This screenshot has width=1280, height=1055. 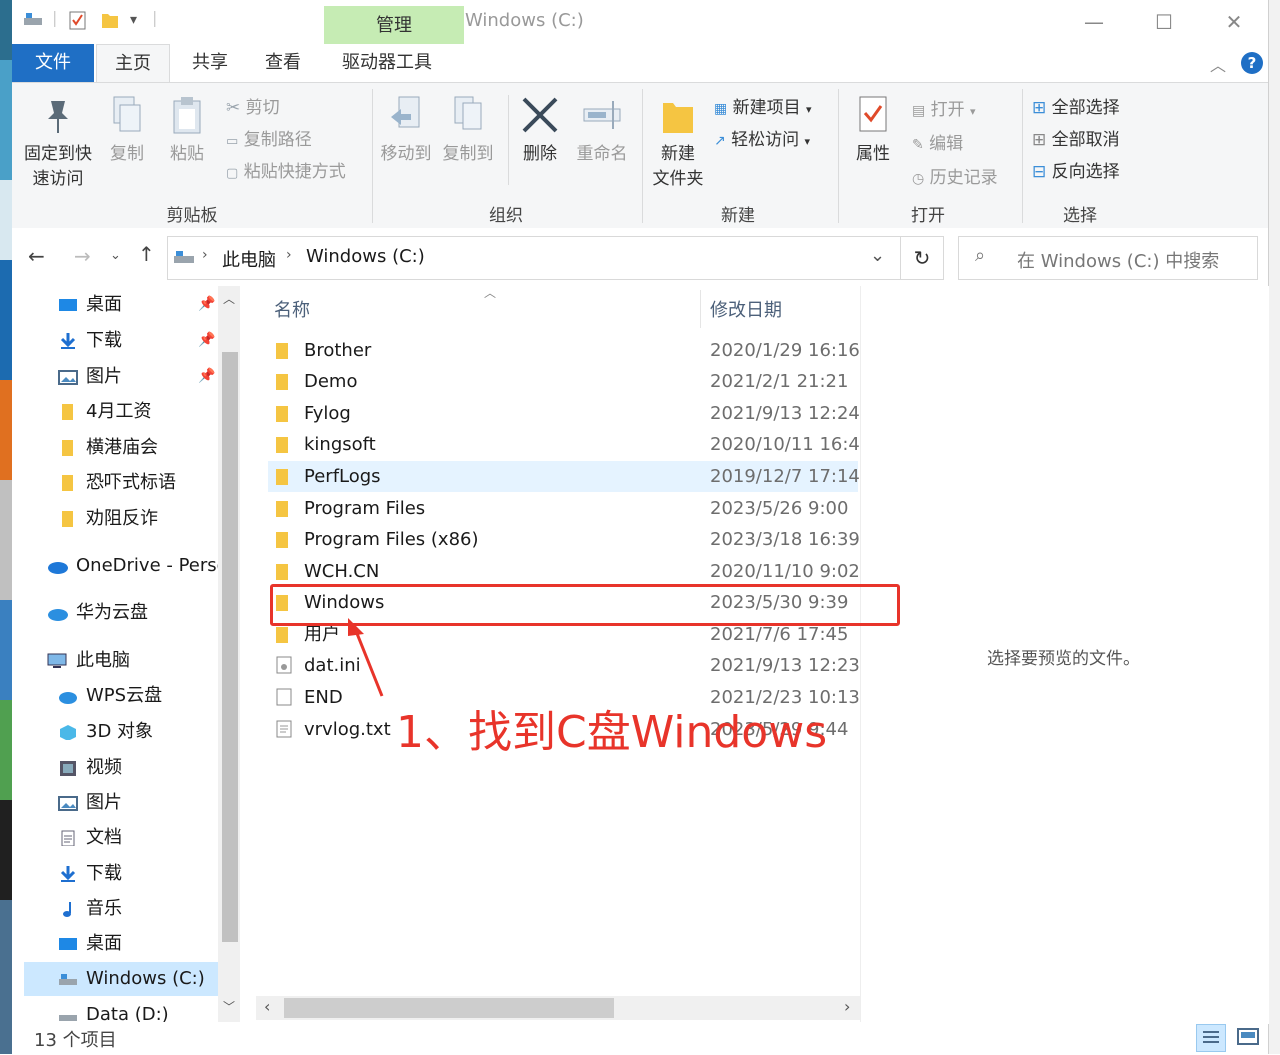 What do you see at coordinates (1218, 64) in the screenshot?
I see `collapse-ribbon-icon: ︿` at bounding box center [1218, 64].